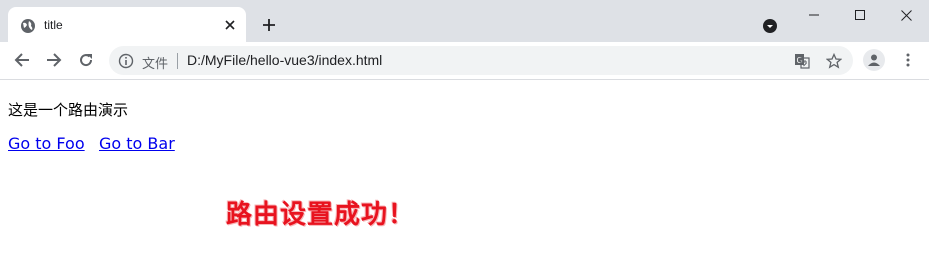  Describe the element at coordinates (906, 15) in the screenshot. I see `close-window-icon` at that location.